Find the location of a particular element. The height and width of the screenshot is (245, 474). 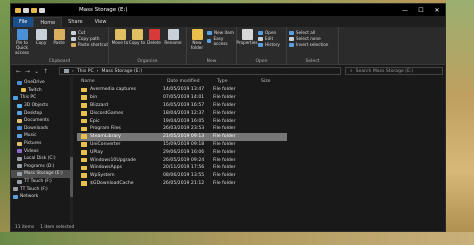

breadcrumb-this-pc: This PC is located at coordinates (85, 71).